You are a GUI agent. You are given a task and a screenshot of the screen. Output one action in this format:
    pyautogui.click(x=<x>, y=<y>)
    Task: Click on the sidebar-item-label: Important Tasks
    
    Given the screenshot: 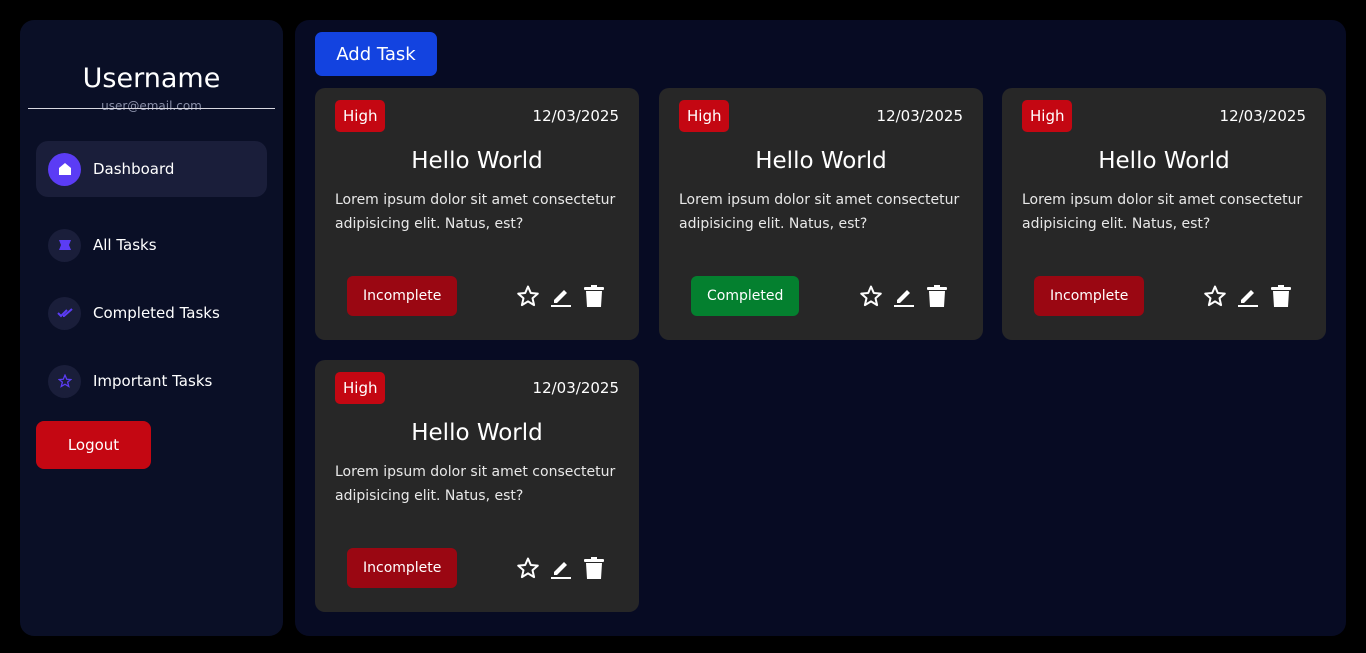 What is the action you would take?
    pyautogui.click(x=153, y=381)
    